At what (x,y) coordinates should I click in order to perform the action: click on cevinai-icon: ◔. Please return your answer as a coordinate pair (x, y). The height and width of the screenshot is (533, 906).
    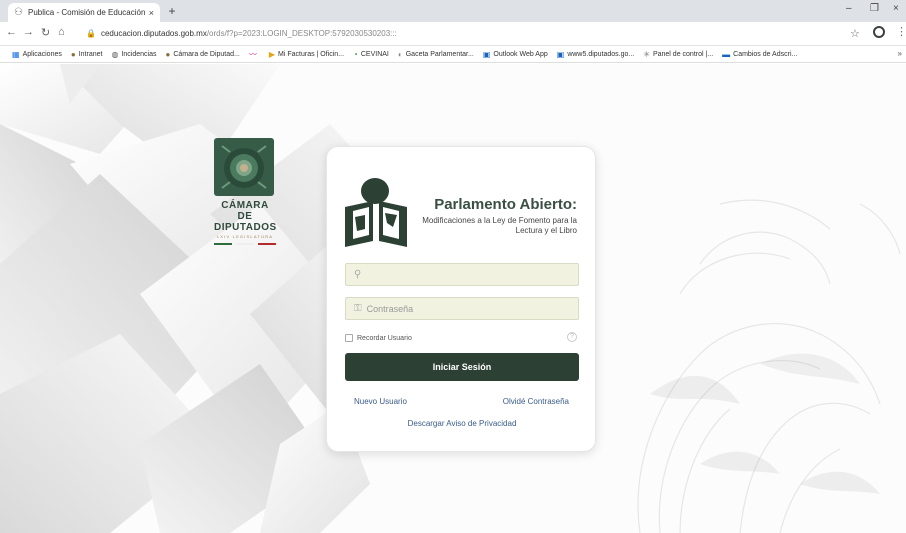
    Looking at the image, I should click on (355, 54).